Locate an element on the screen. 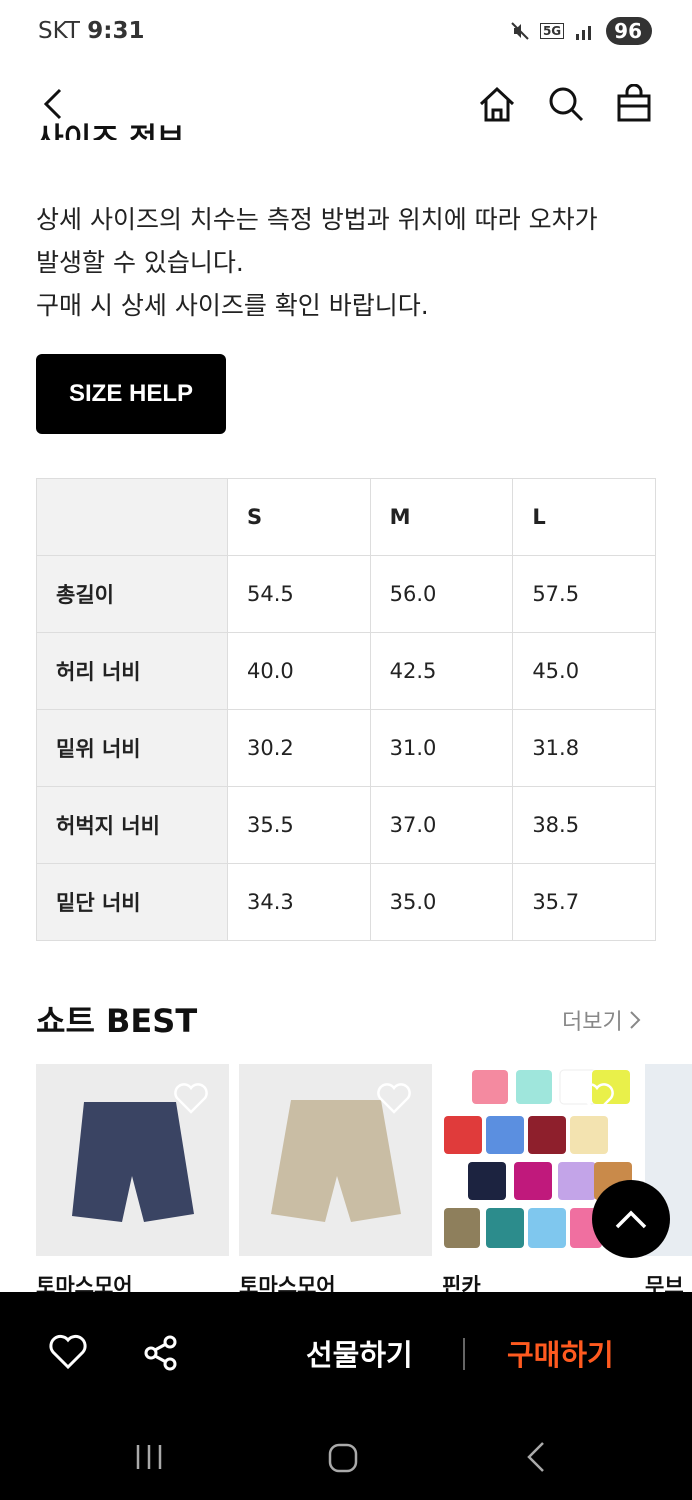  search-icon is located at coordinates (566, 104).